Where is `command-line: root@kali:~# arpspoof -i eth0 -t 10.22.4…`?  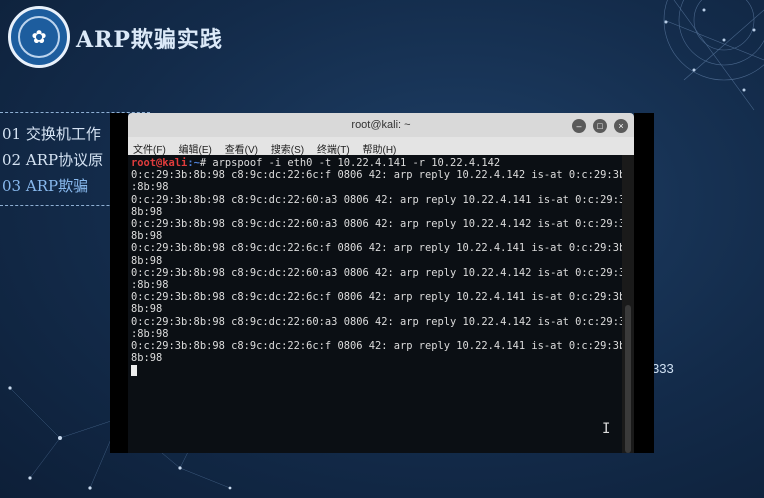
command-line: root@kali:~# arpspoof -i eth0 -t 10.22.4… is located at coordinates (375, 163).